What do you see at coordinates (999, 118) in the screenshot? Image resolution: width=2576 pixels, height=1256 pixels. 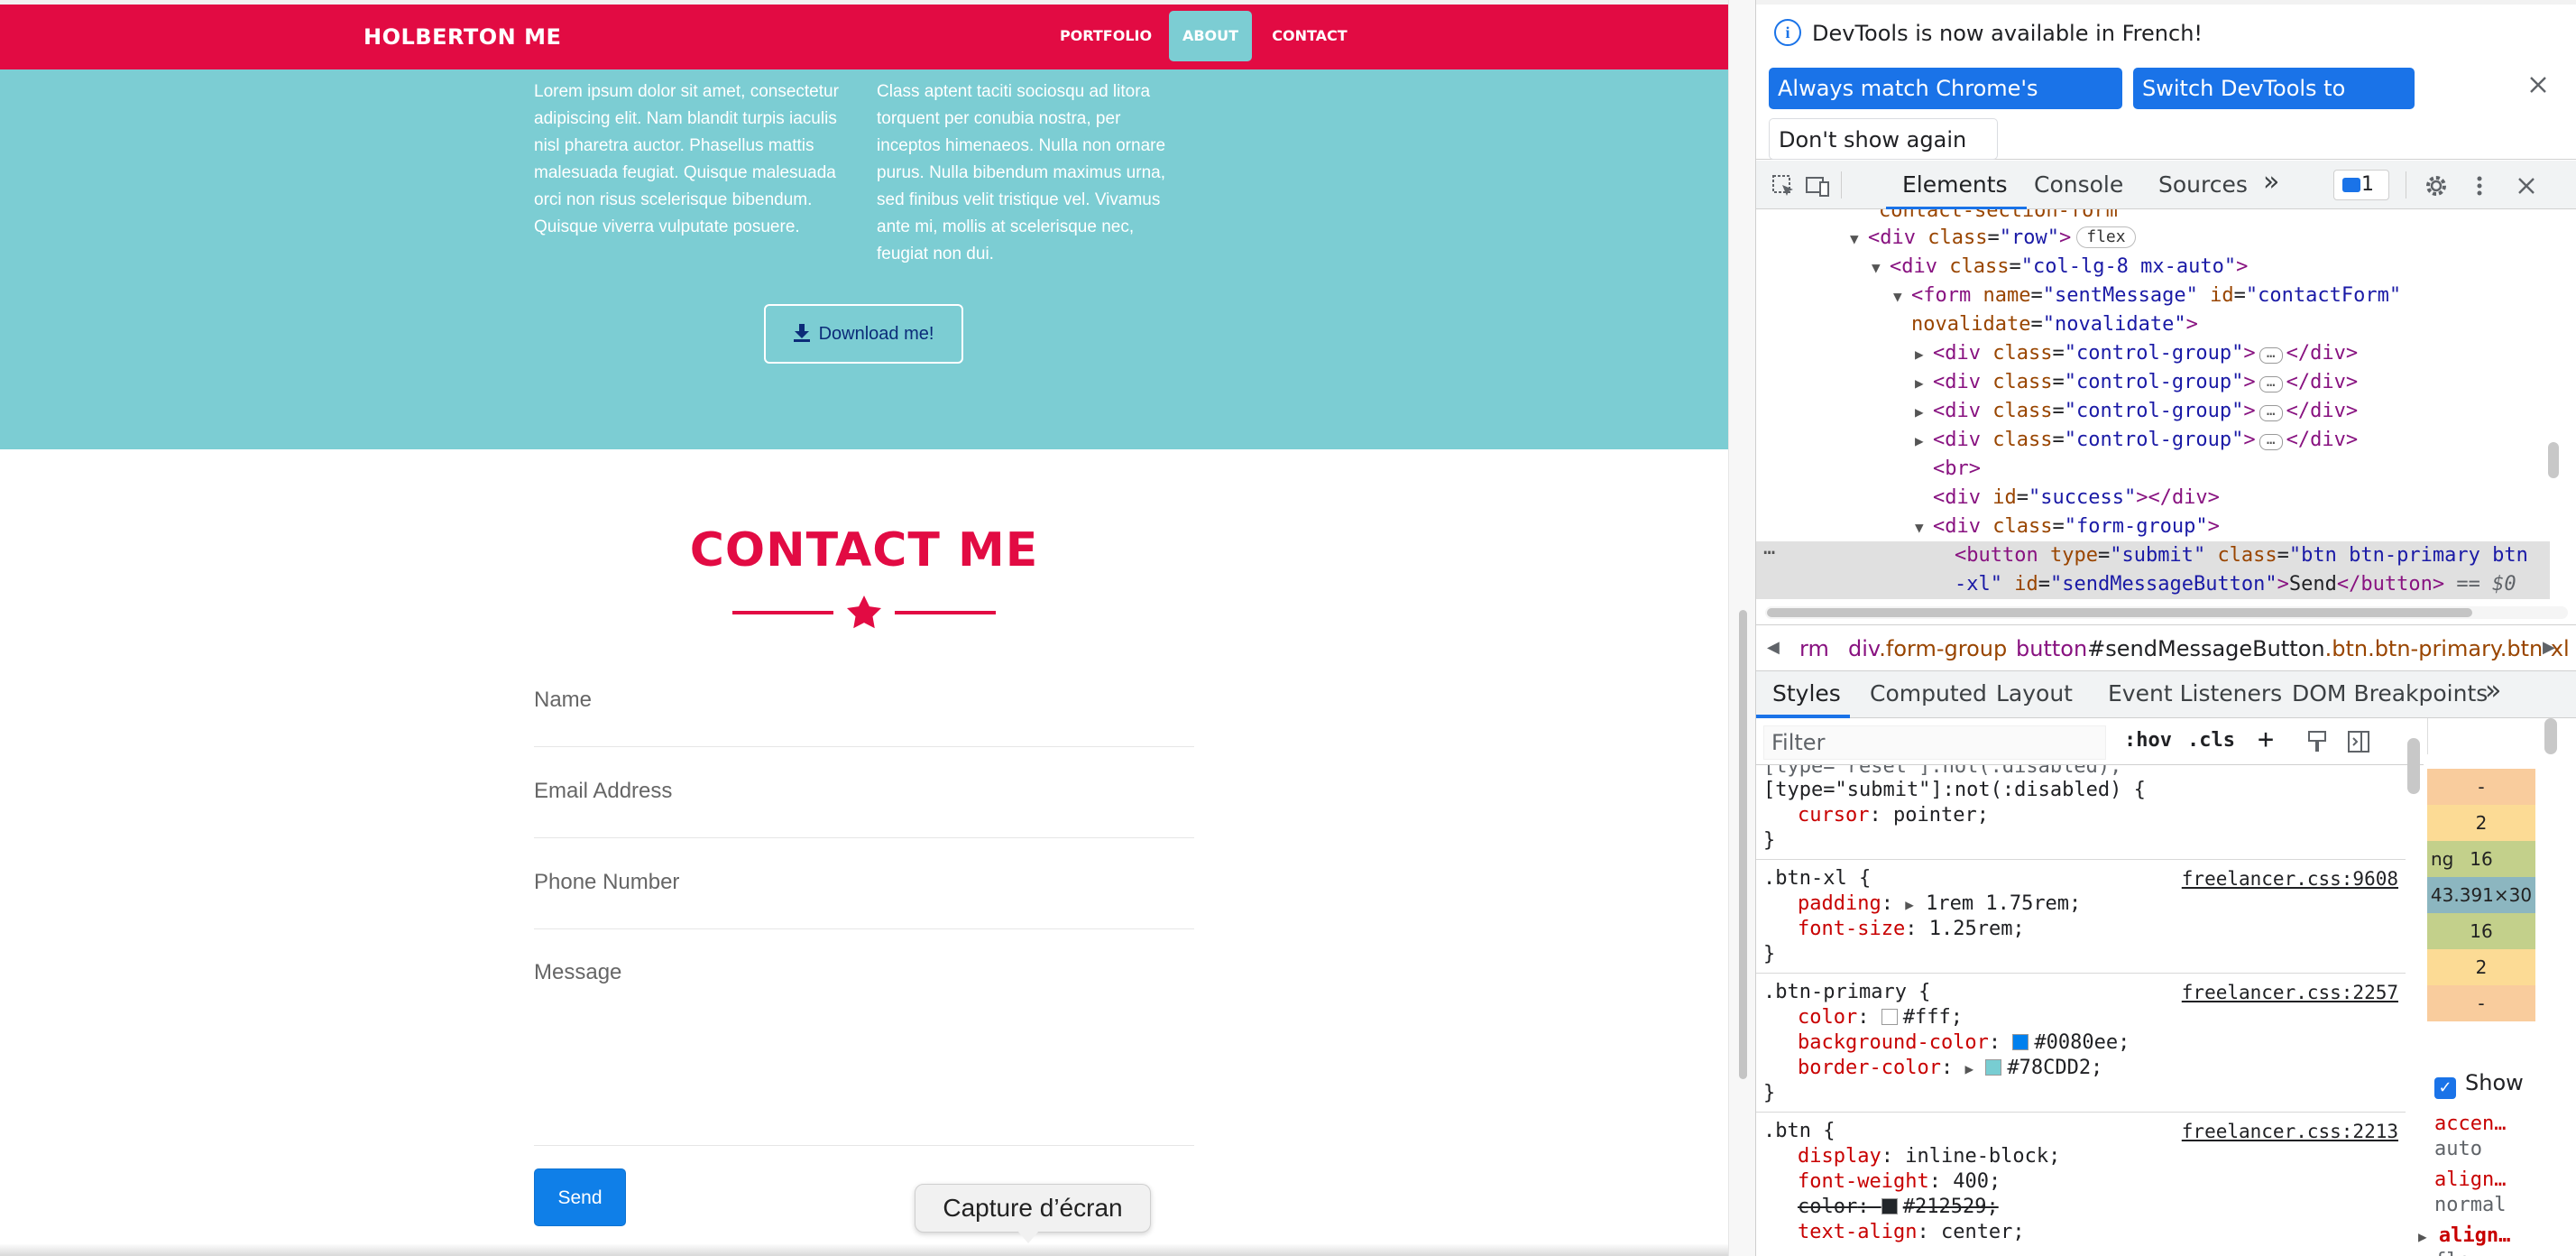 I see `about-text-line: torquent per conubia nostra, per` at bounding box center [999, 118].